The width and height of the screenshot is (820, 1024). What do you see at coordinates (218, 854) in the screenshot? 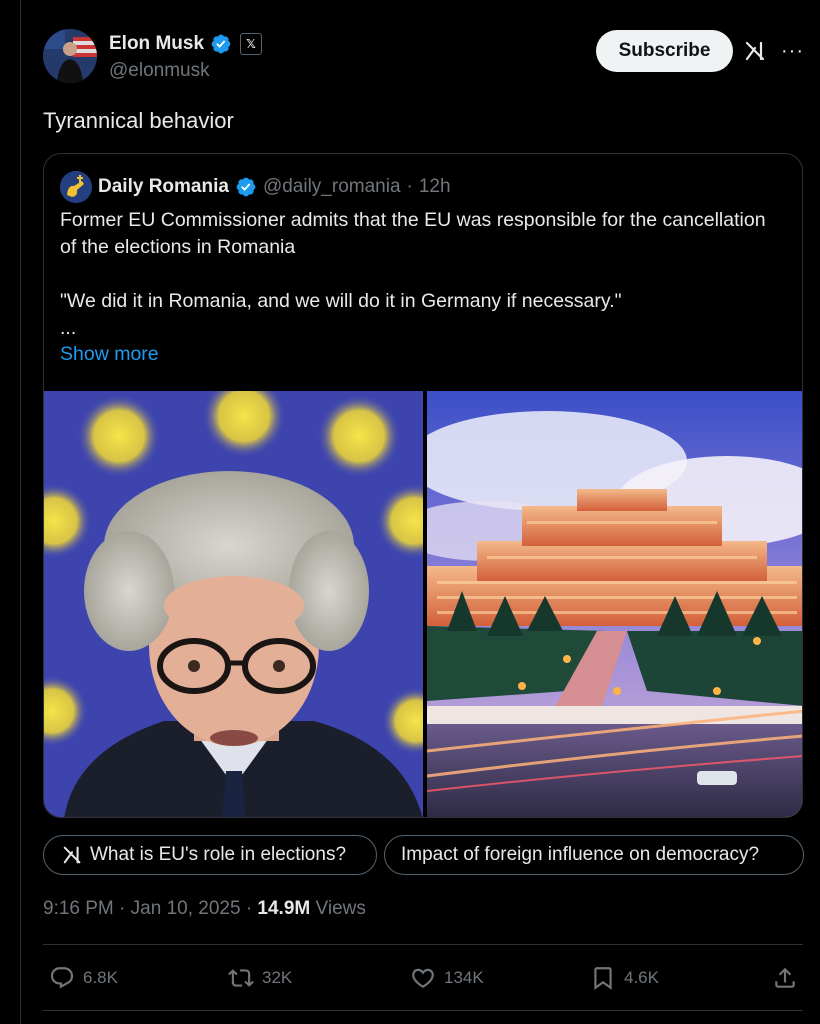
I see `chip-label: What is EU's role in elections?` at bounding box center [218, 854].